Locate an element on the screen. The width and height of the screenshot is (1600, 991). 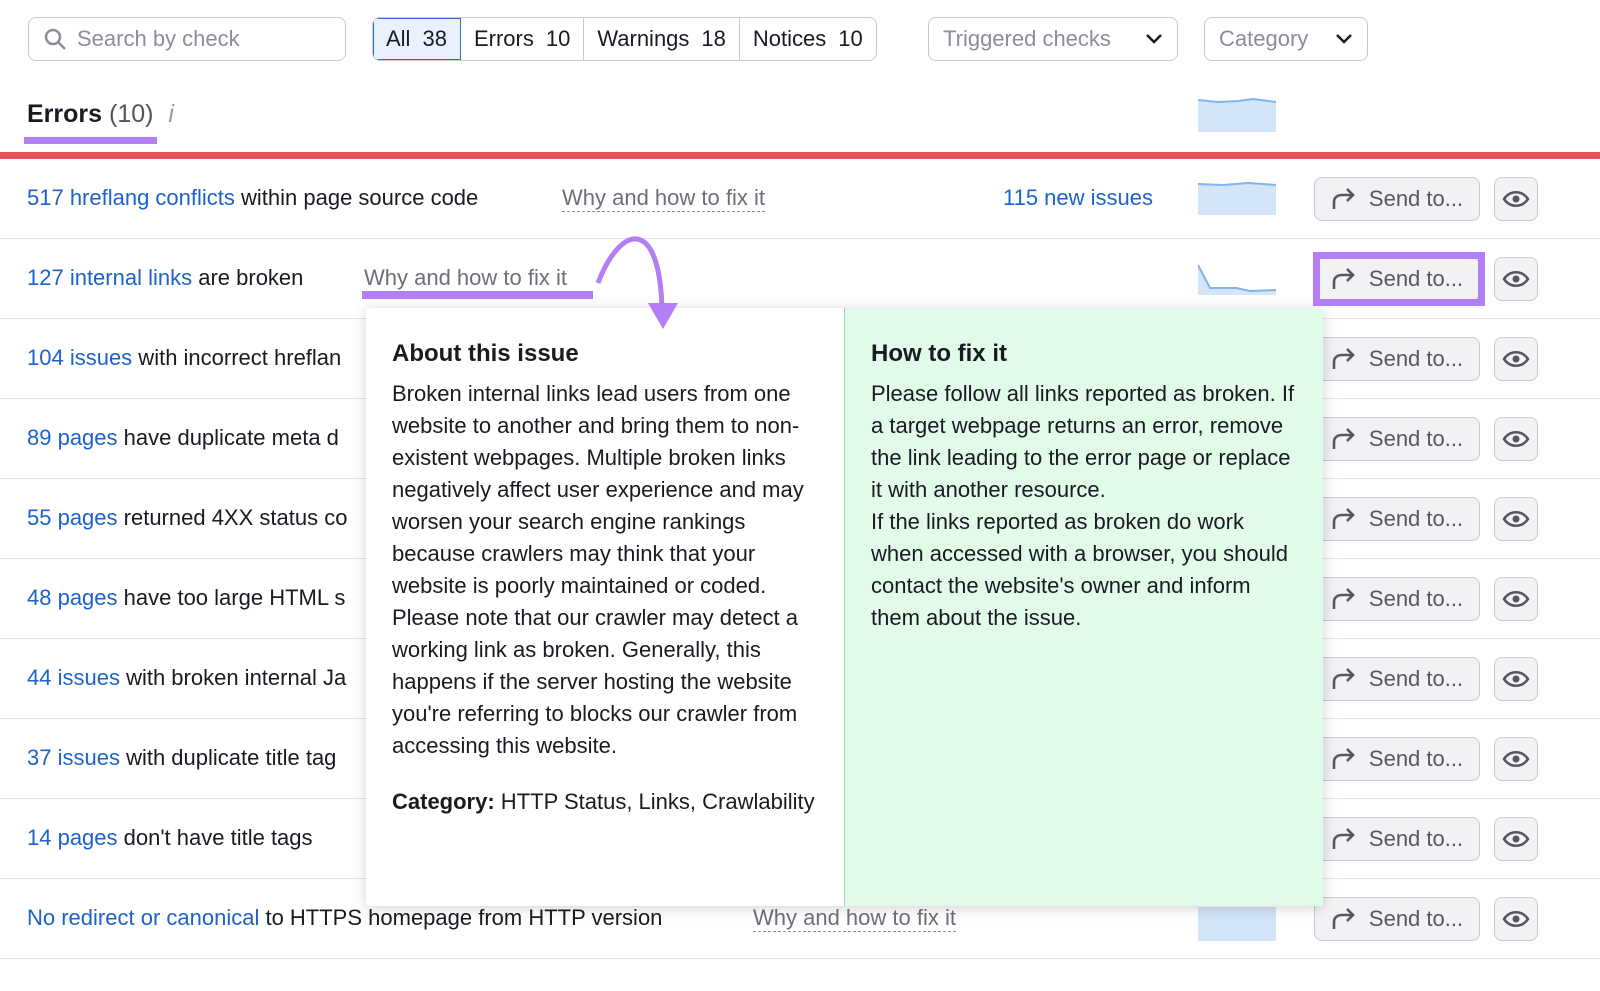
issue-text: within page source code is located at coordinates (356, 197).